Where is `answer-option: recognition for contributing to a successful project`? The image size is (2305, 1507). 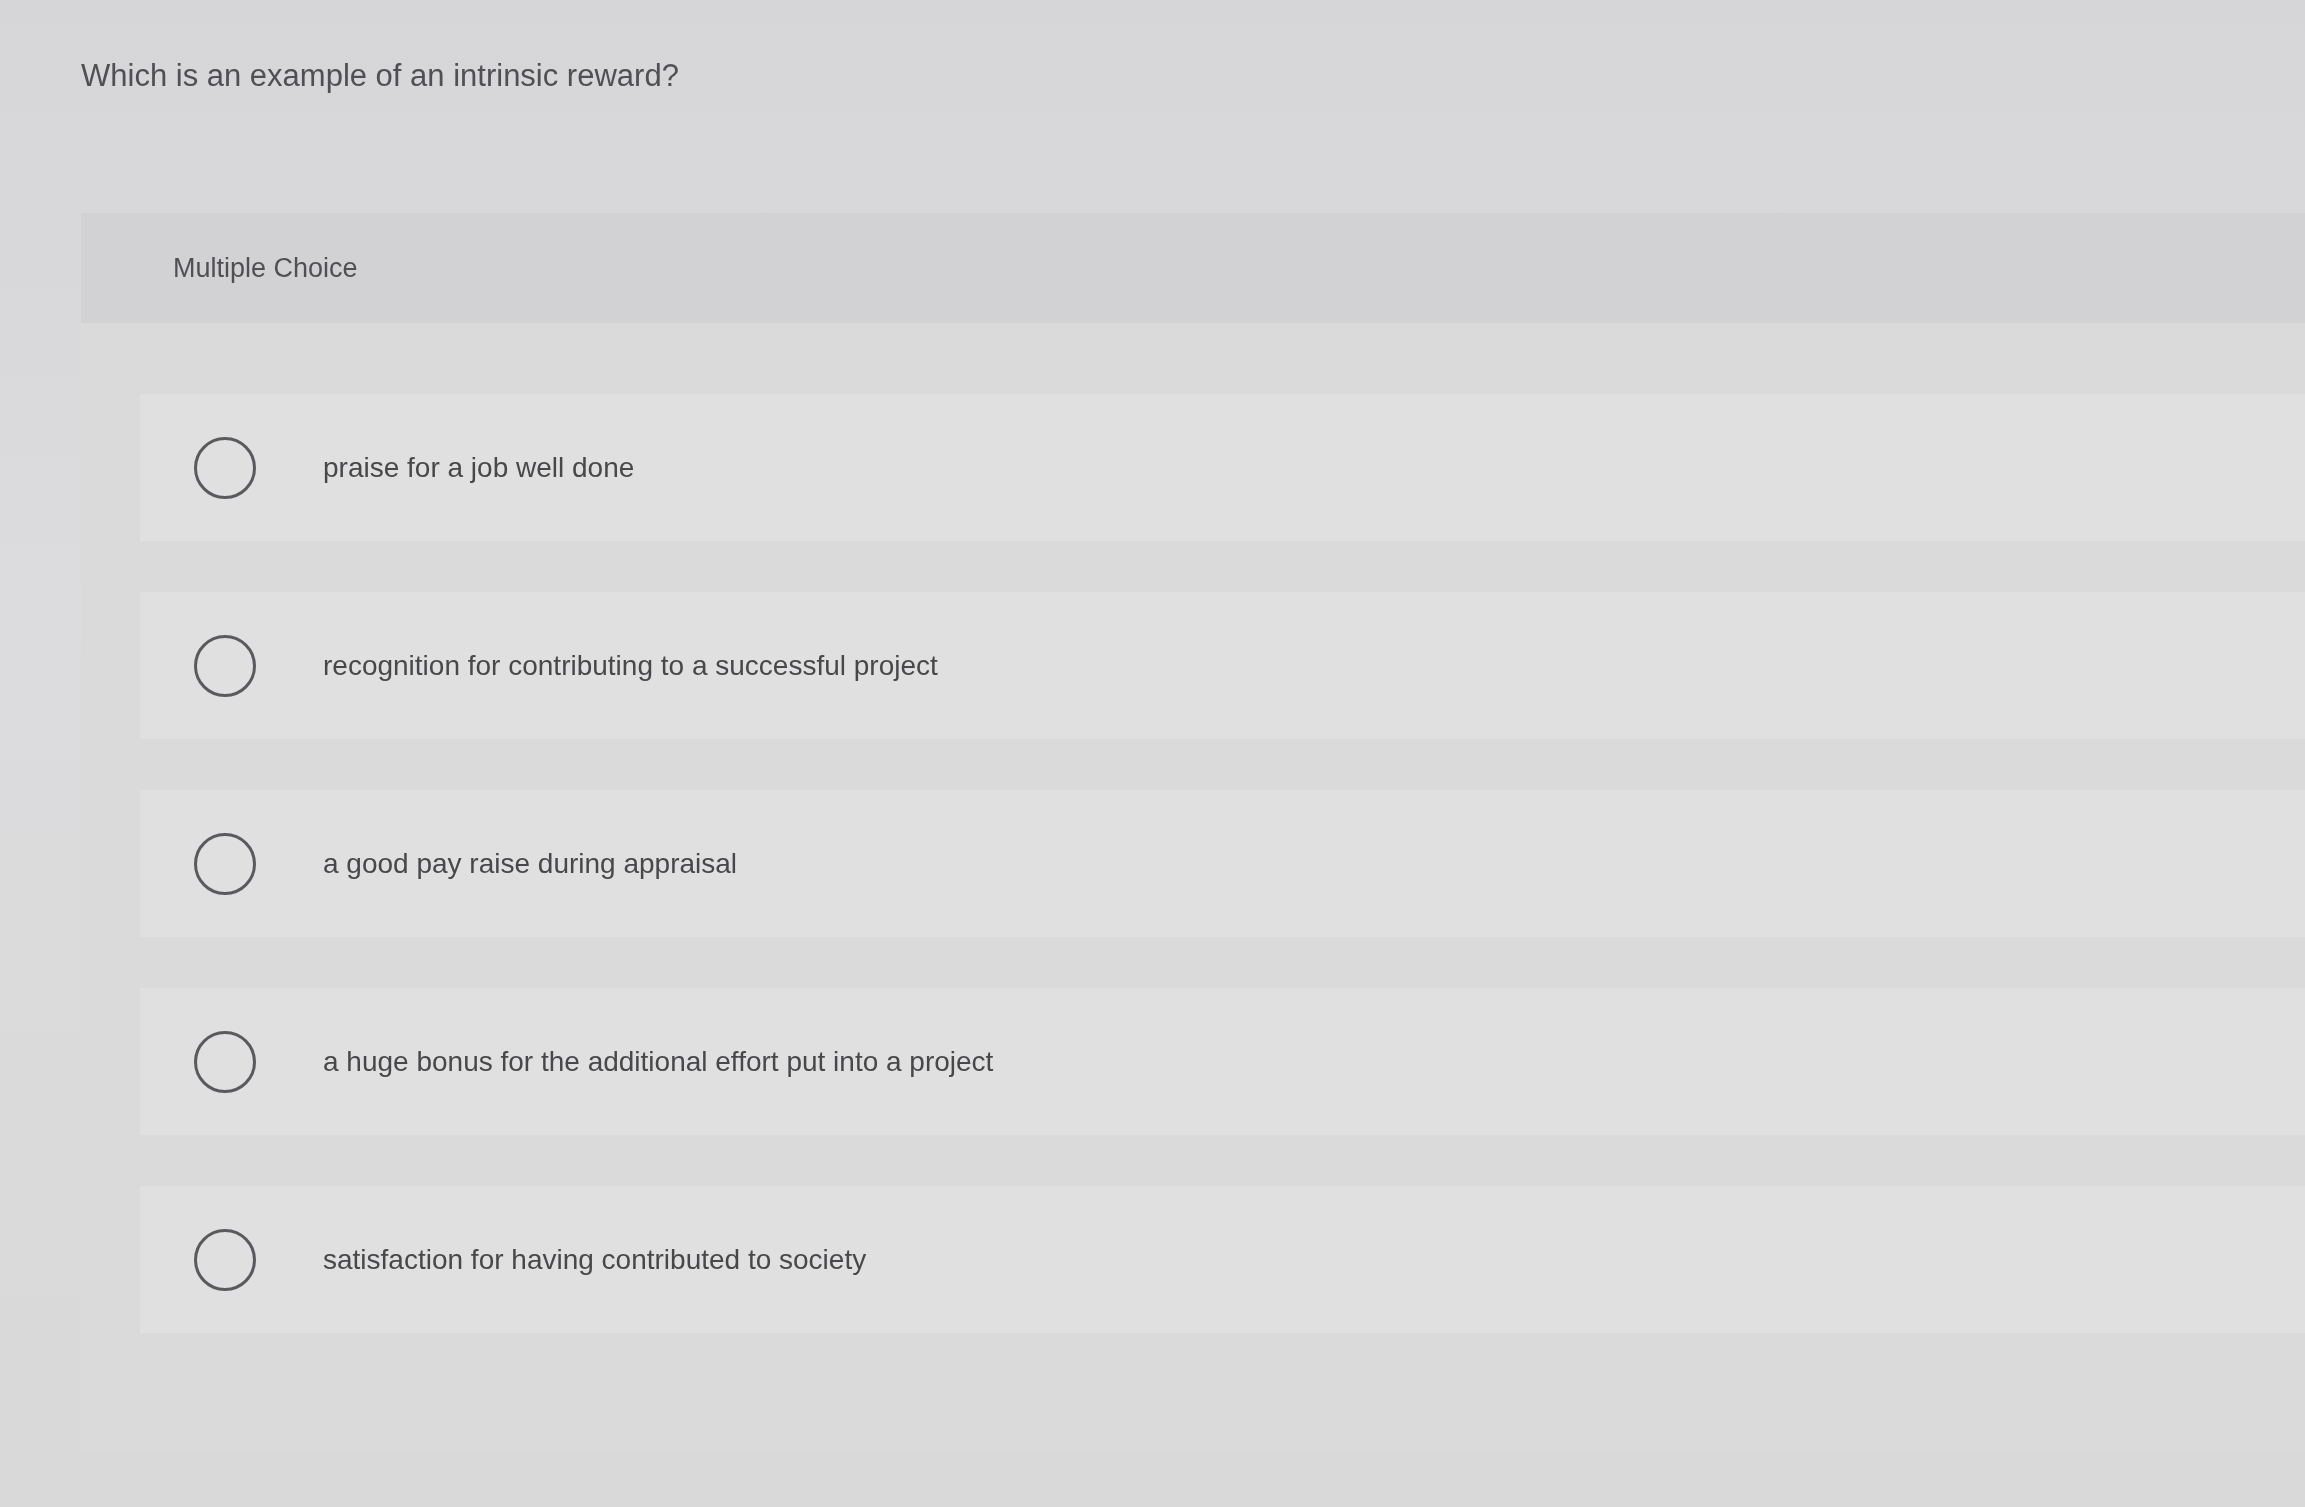 answer-option: recognition for contributing to a successful project is located at coordinates (1222, 665).